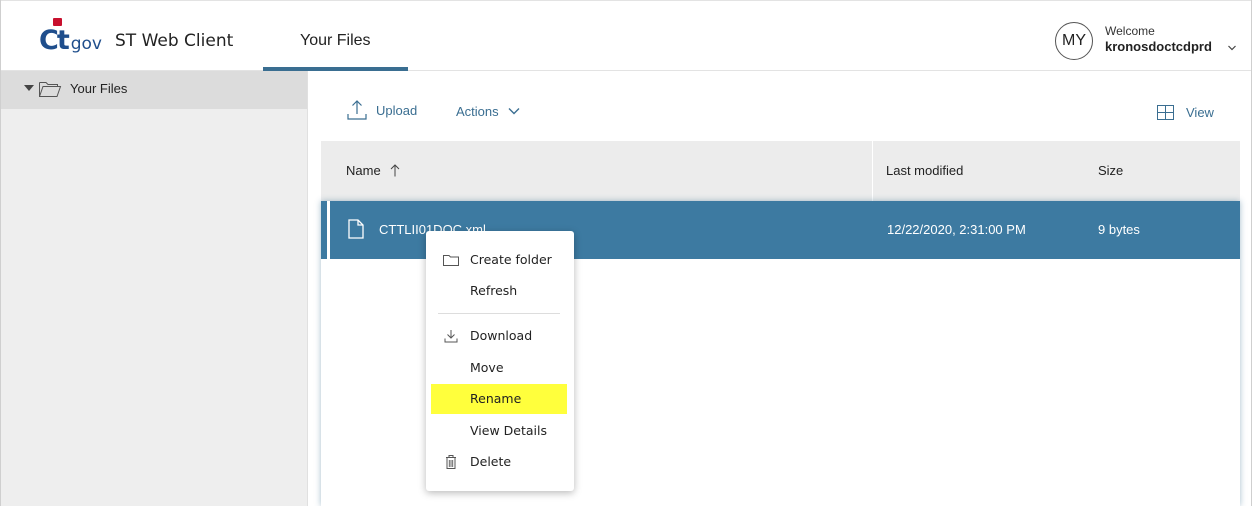 The width and height of the screenshot is (1252, 506). What do you see at coordinates (363, 170) in the screenshot?
I see `column-name-label: Name` at bounding box center [363, 170].